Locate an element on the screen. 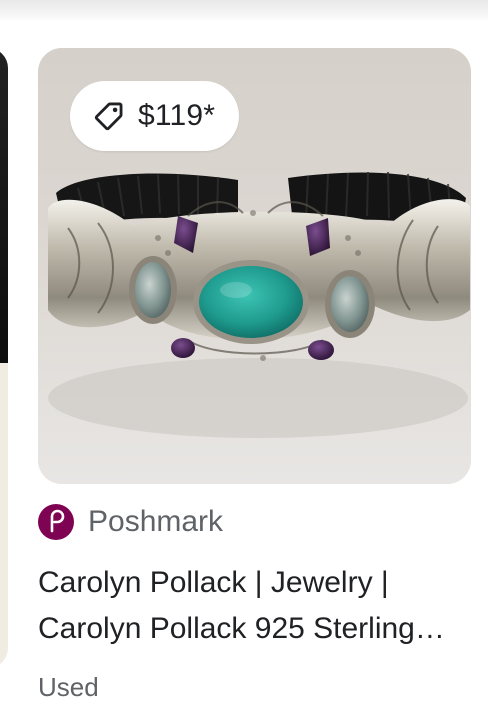 Image resolution: width=488 pixels, height=728 pixels. price-label: $119* is located at coordinates (177, 115).